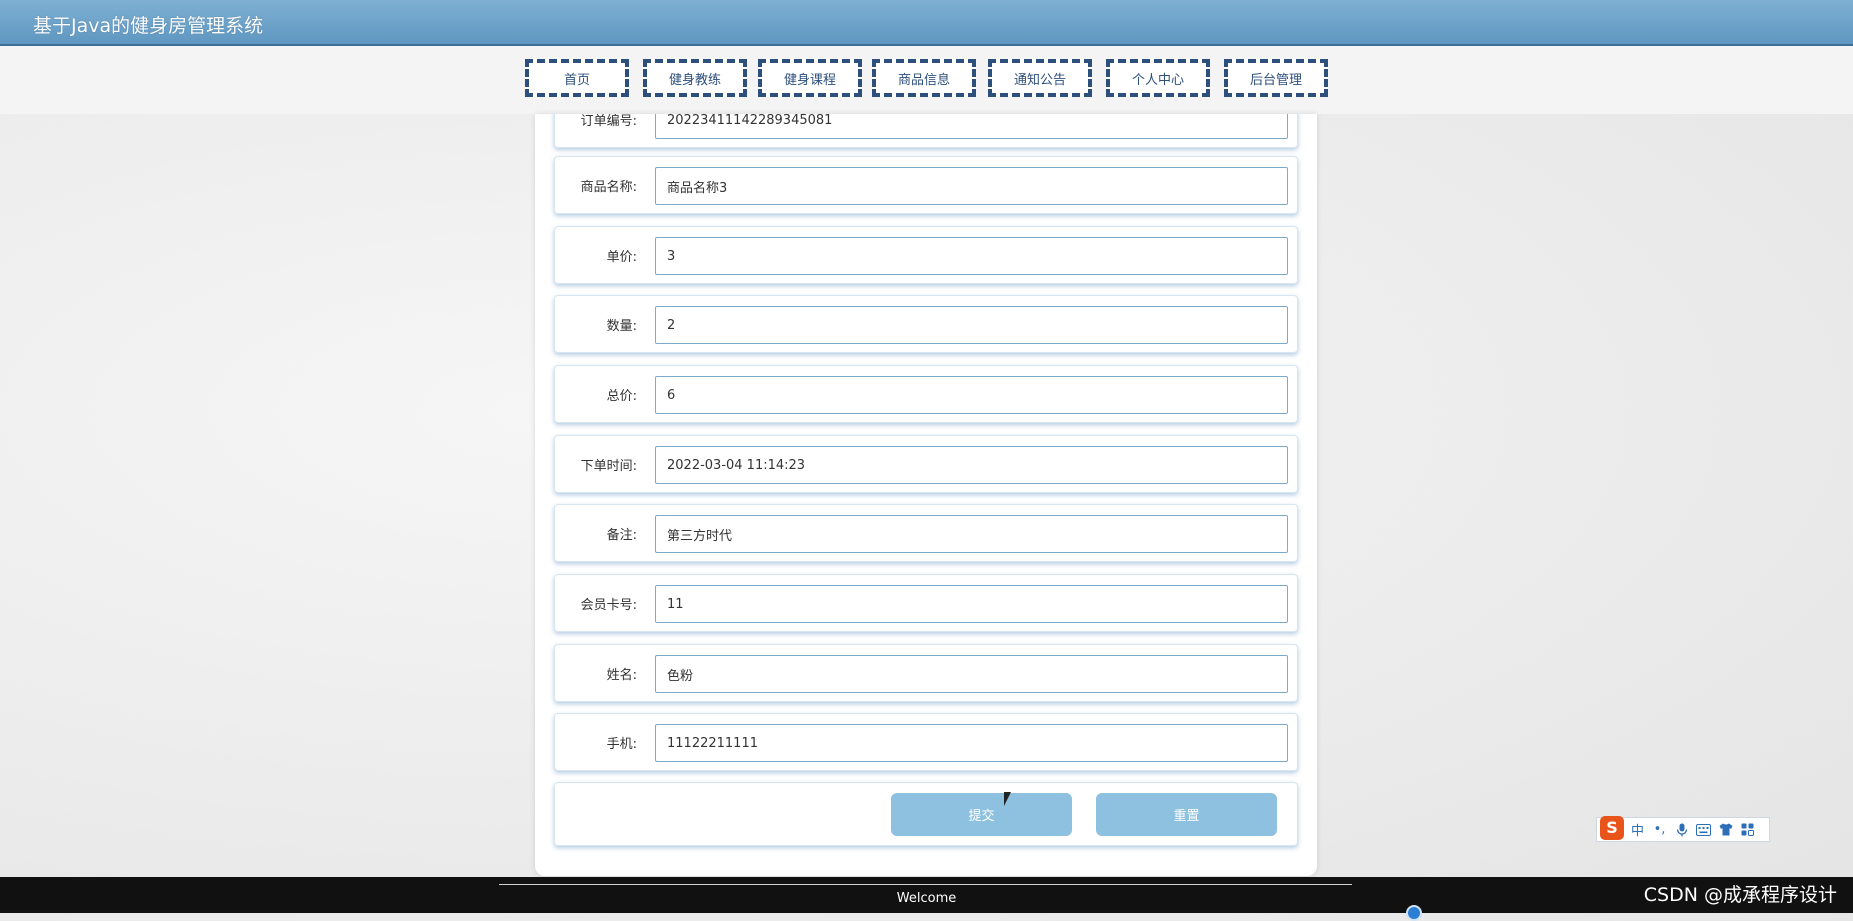  Describe the element at coordinates (1414, 913) in the screenshot. I see `floating-assistant-icon` at that location.